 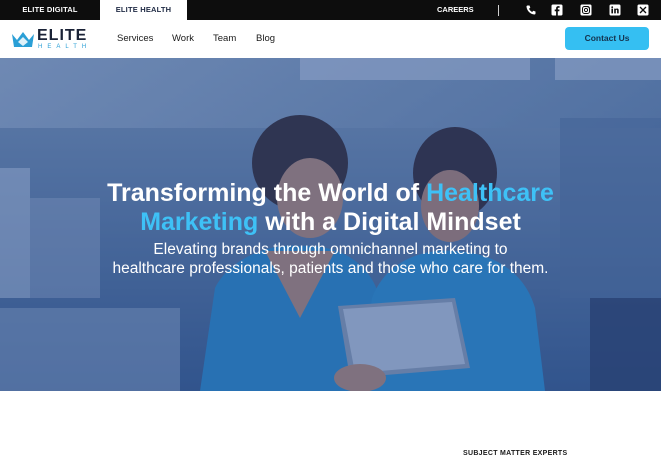 What do you see at coordinates (615, 10) in the screenshot?
I see `linkedin-icon` at bounding box center [615, 10].